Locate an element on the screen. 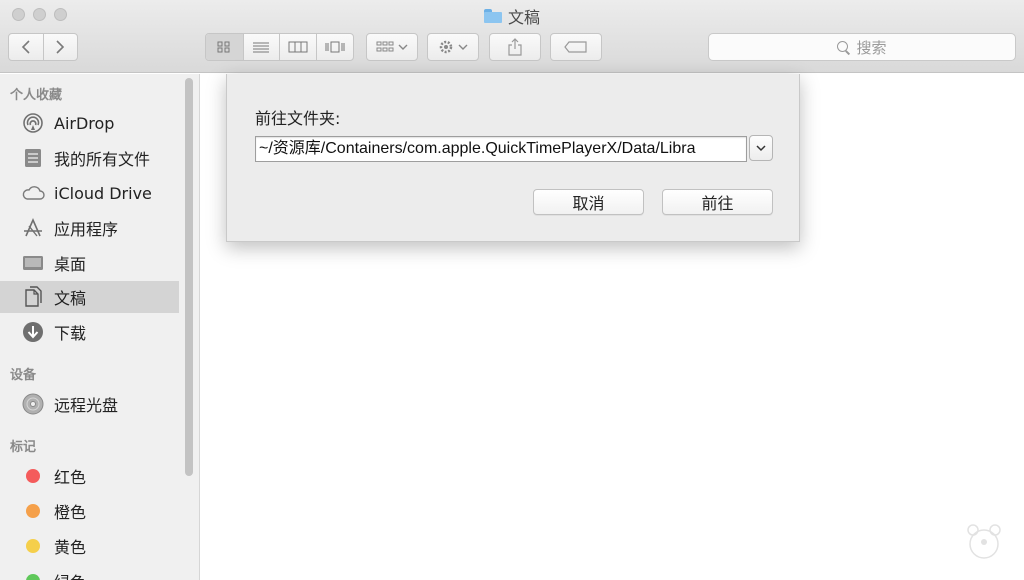 This screenshot has width=1024, height=580. sidebar-item-label: 远程光盘 is located at coordinates (86, 405).